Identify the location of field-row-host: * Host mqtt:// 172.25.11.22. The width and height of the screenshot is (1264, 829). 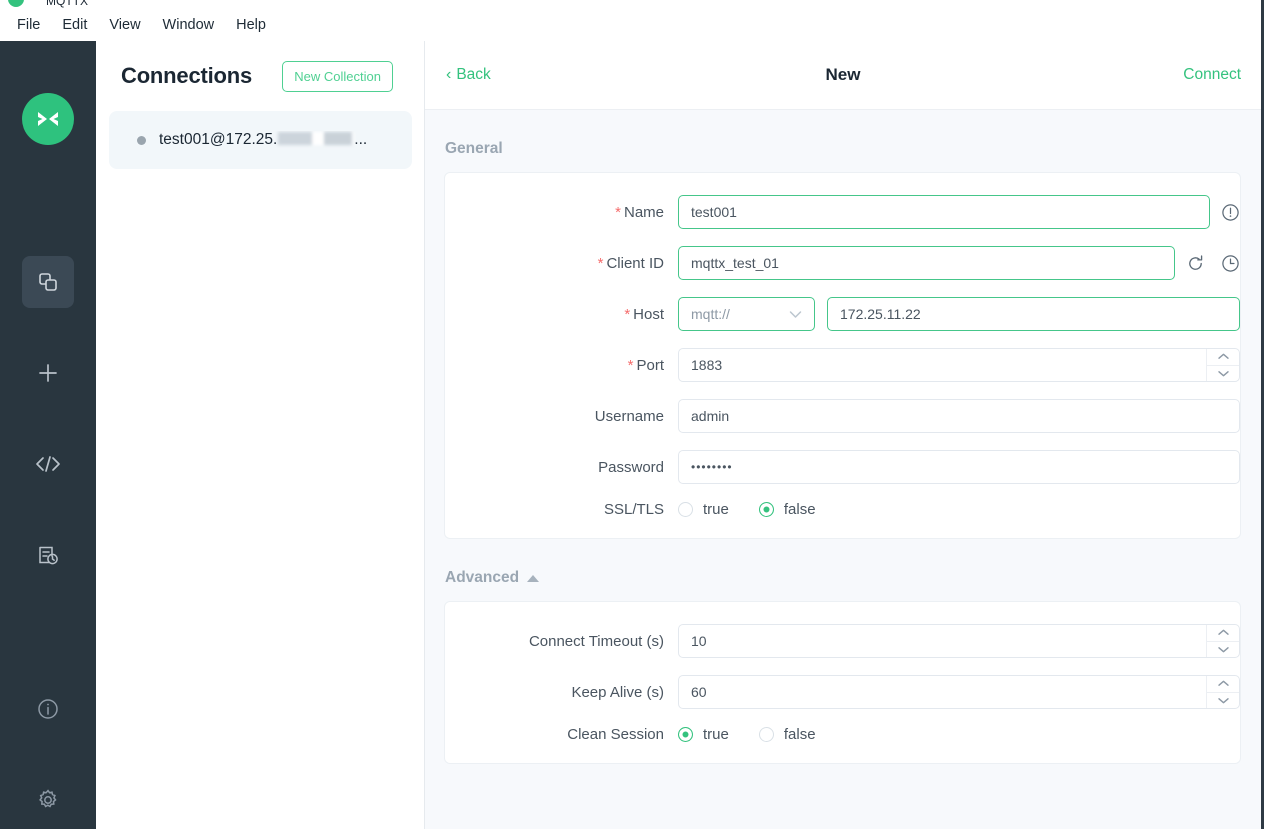
(842, 314).